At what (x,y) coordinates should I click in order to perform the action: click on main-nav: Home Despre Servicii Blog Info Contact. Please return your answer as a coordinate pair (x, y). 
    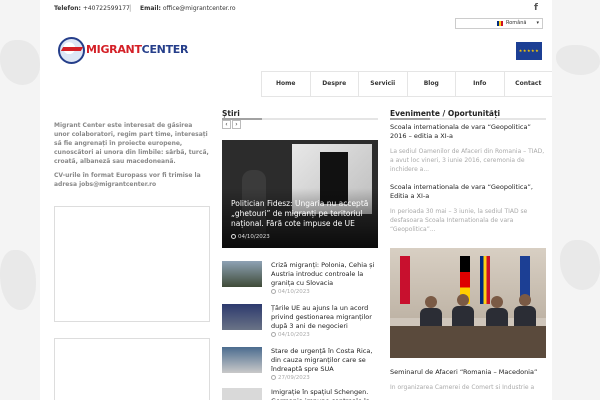
    Looking at the image, I should click on (406, 84).